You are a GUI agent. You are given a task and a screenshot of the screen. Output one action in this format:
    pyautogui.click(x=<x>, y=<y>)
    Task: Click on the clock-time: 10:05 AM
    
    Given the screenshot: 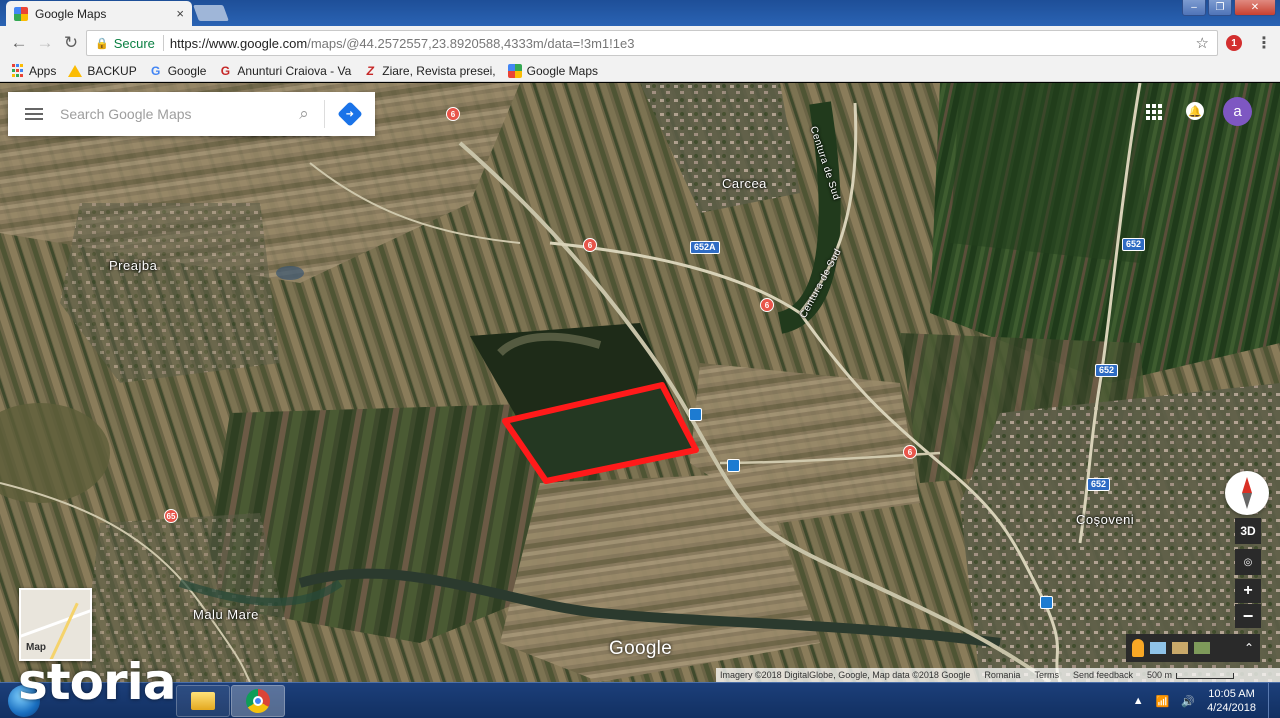 What is the action you would take?
    pyautogui.click(x=1231, y=694)
    